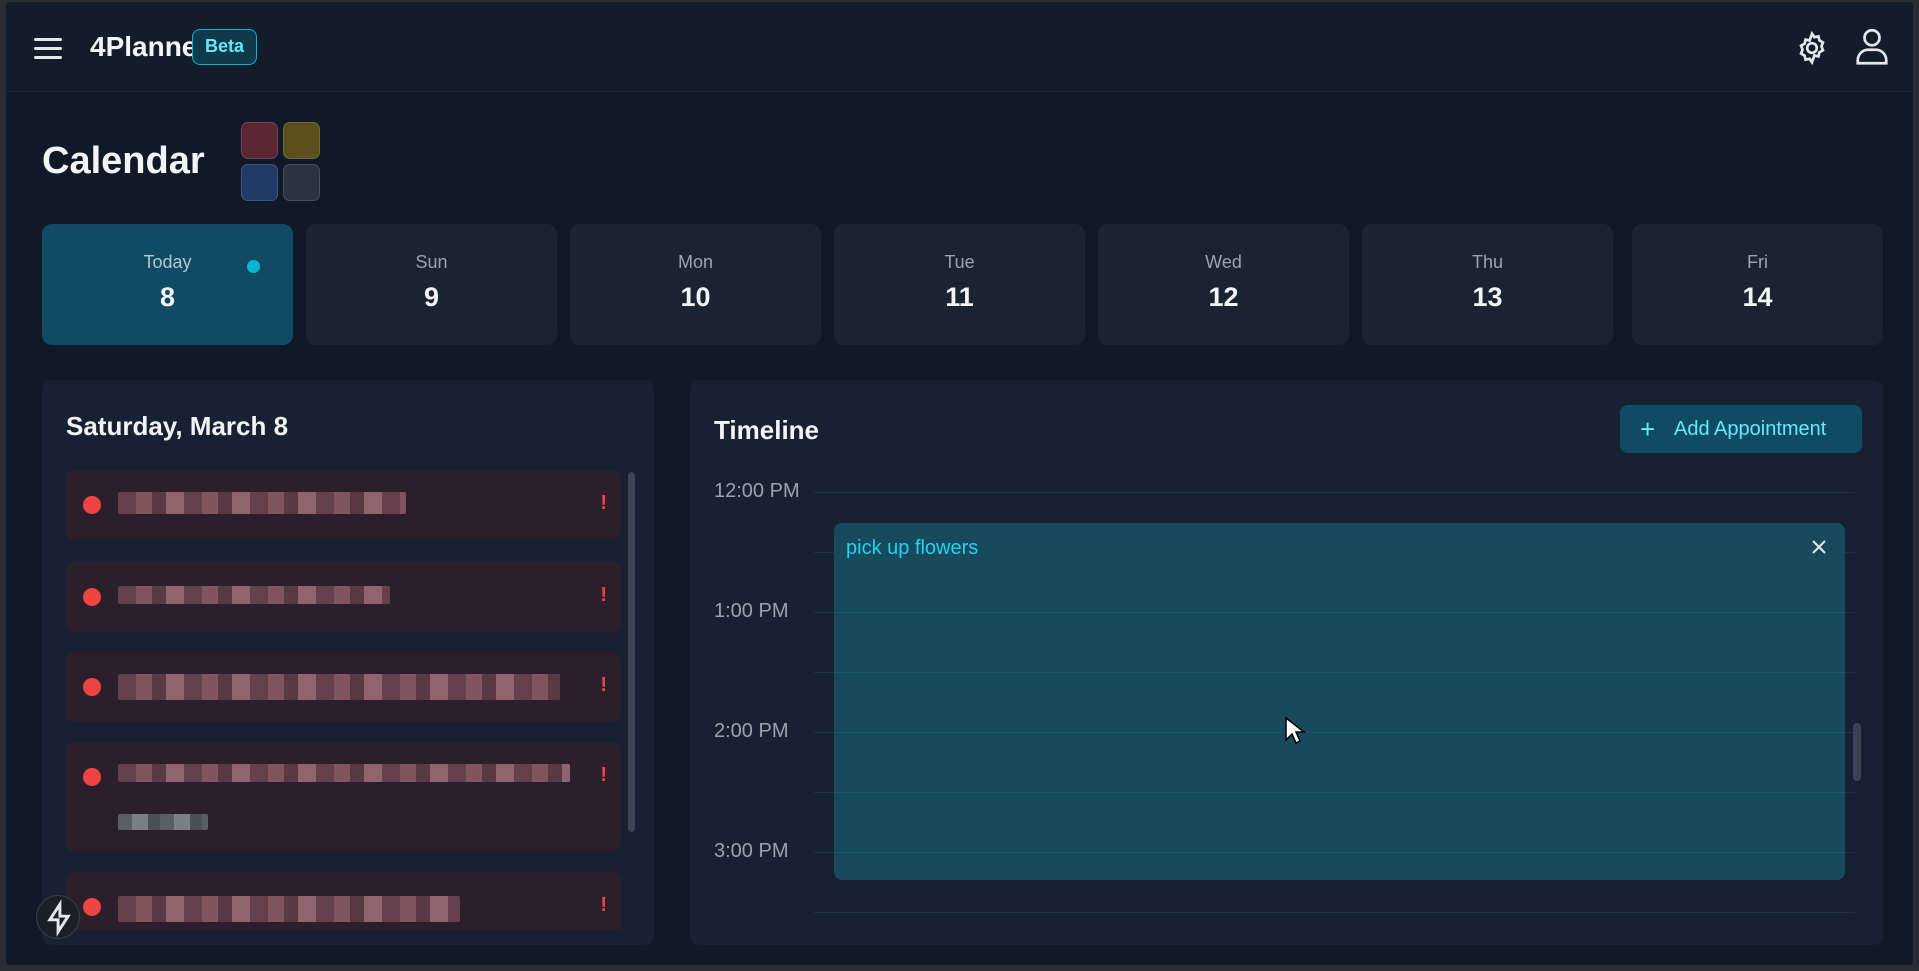  Describe the element at coordinates (259, 182) in the screenshot. I see `swatch-blue` at that location.